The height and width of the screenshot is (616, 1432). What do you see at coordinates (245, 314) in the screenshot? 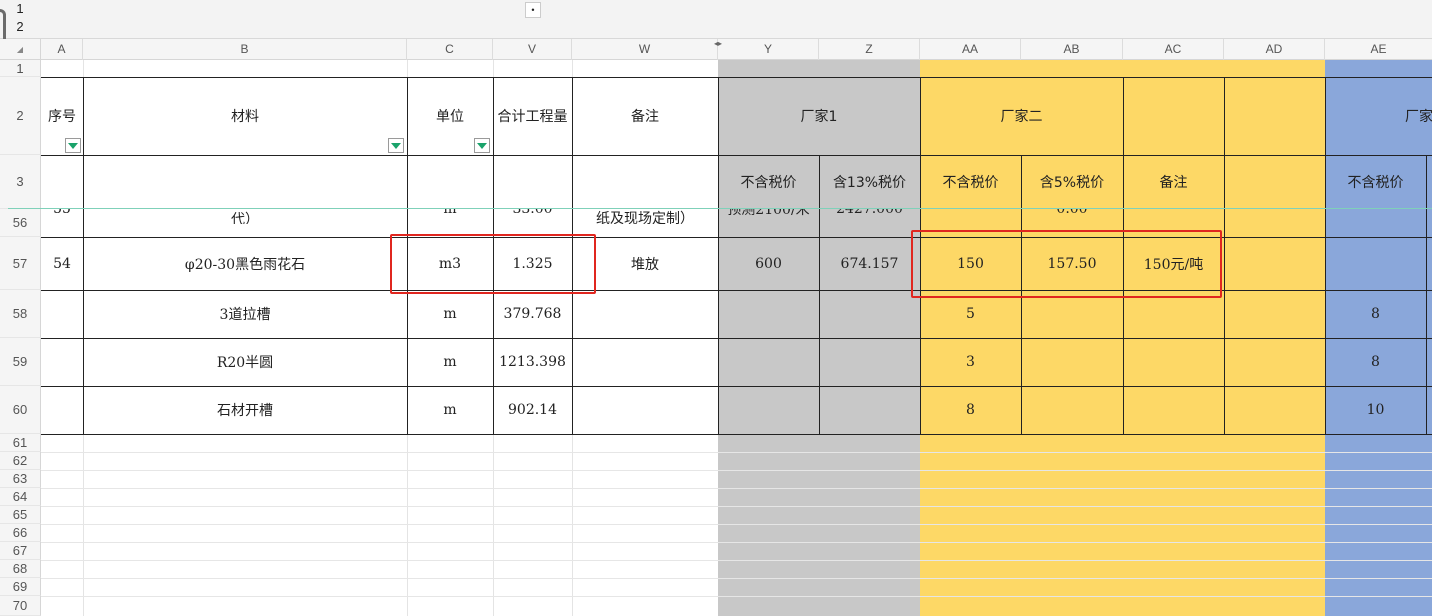
I see `cell-b58: 3道拉槽` at bounding box center [245, 314].